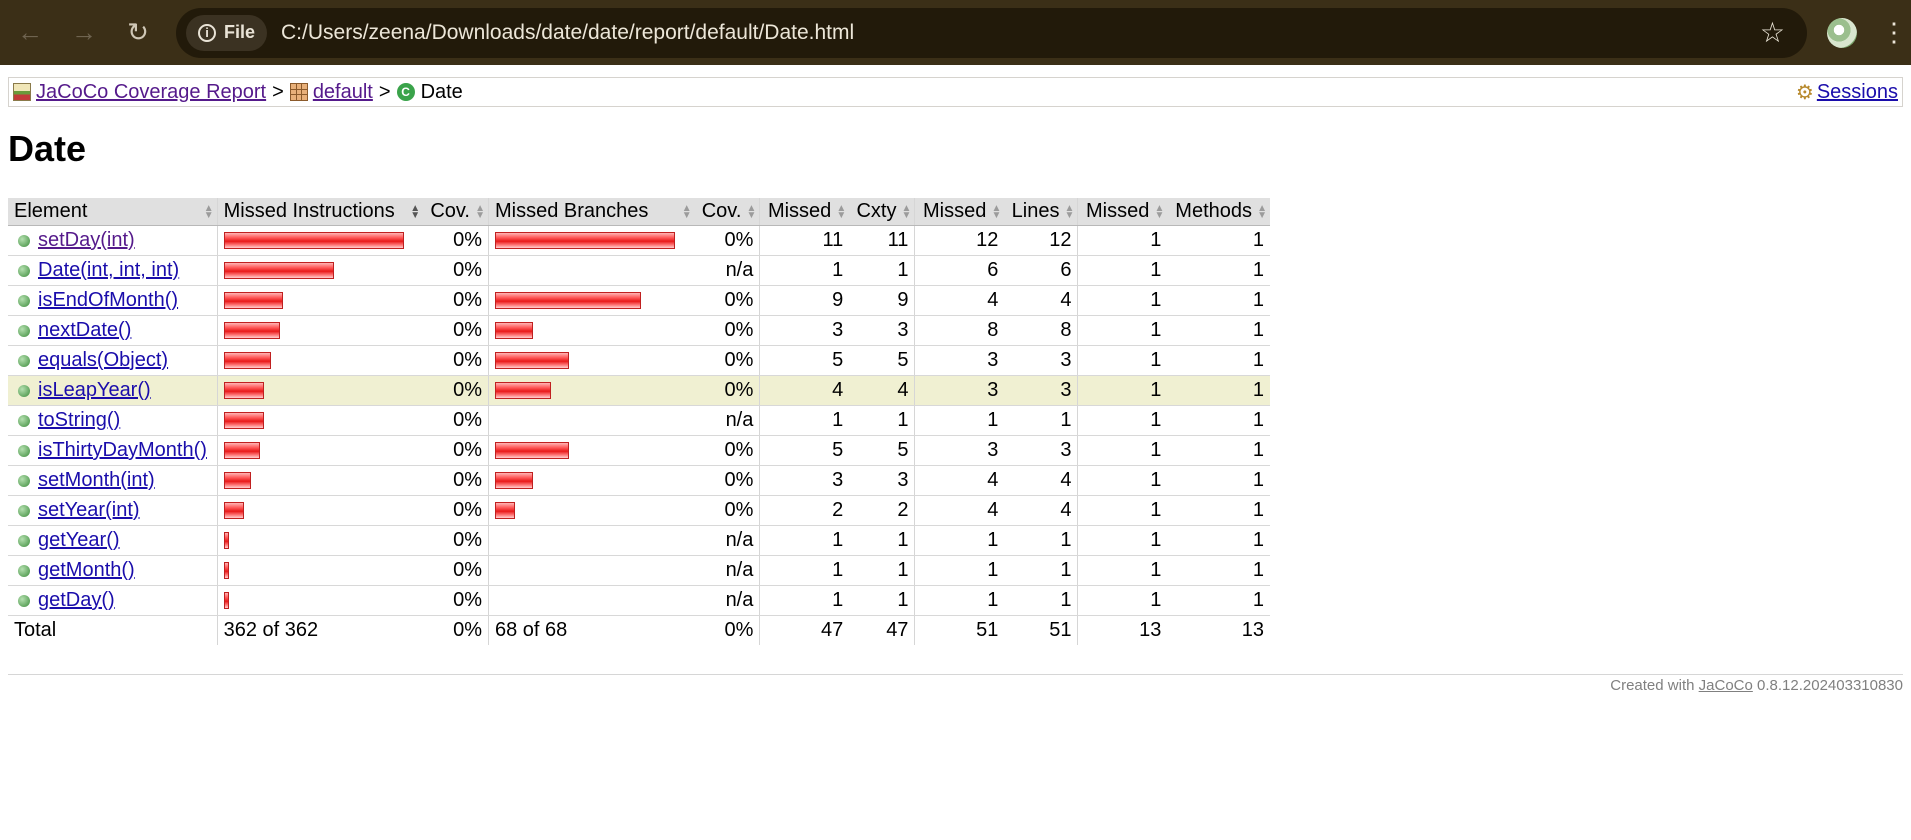 The width and height of the screenshot is (1911, 840). Describe the element at coordinates (113, 212) in the screenshot. I see `header-element: Element ▲ ▼` at that location.